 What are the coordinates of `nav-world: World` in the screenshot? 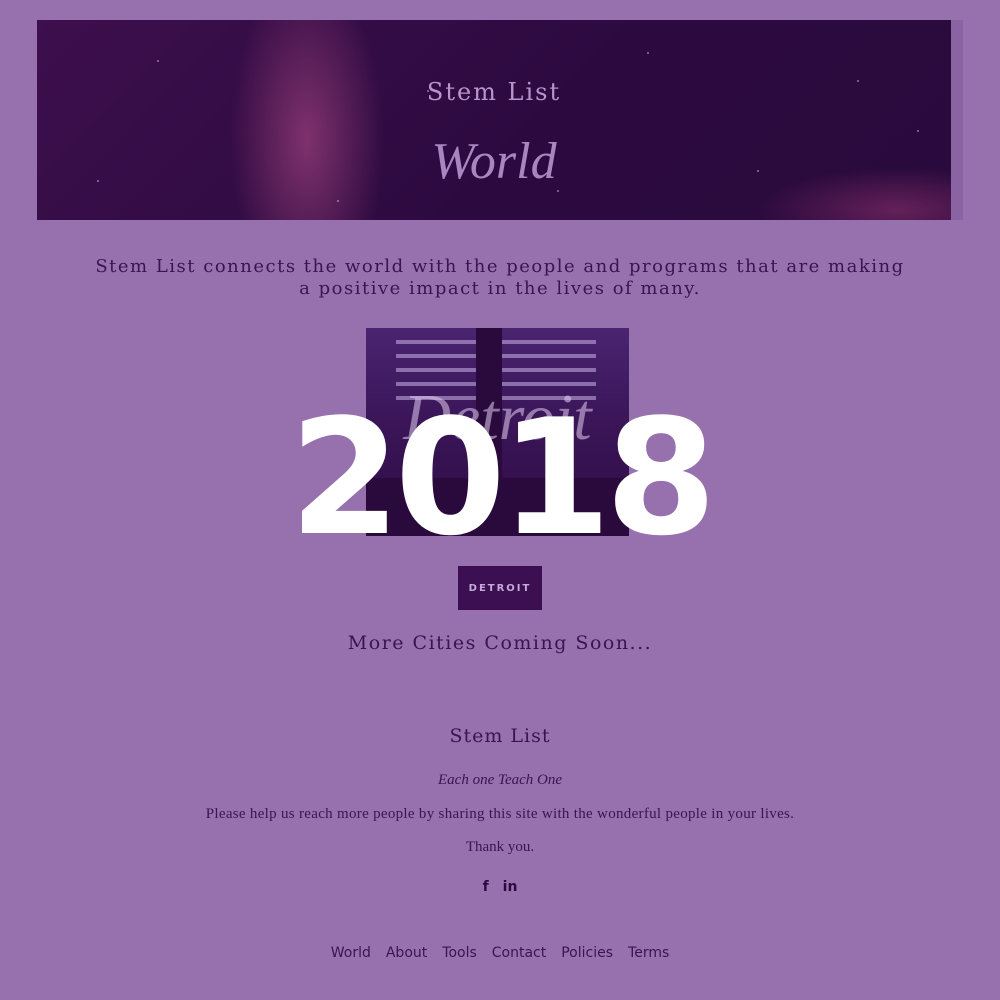 It's located at (351, 953).